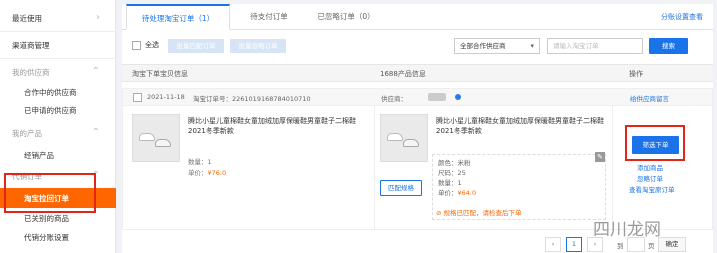 This screenshot has width=717, height=253. What do you see at coordinates (152, 45) in the screenshot?
I see `select-all-label: 全选` at bounding box center [152, 45].